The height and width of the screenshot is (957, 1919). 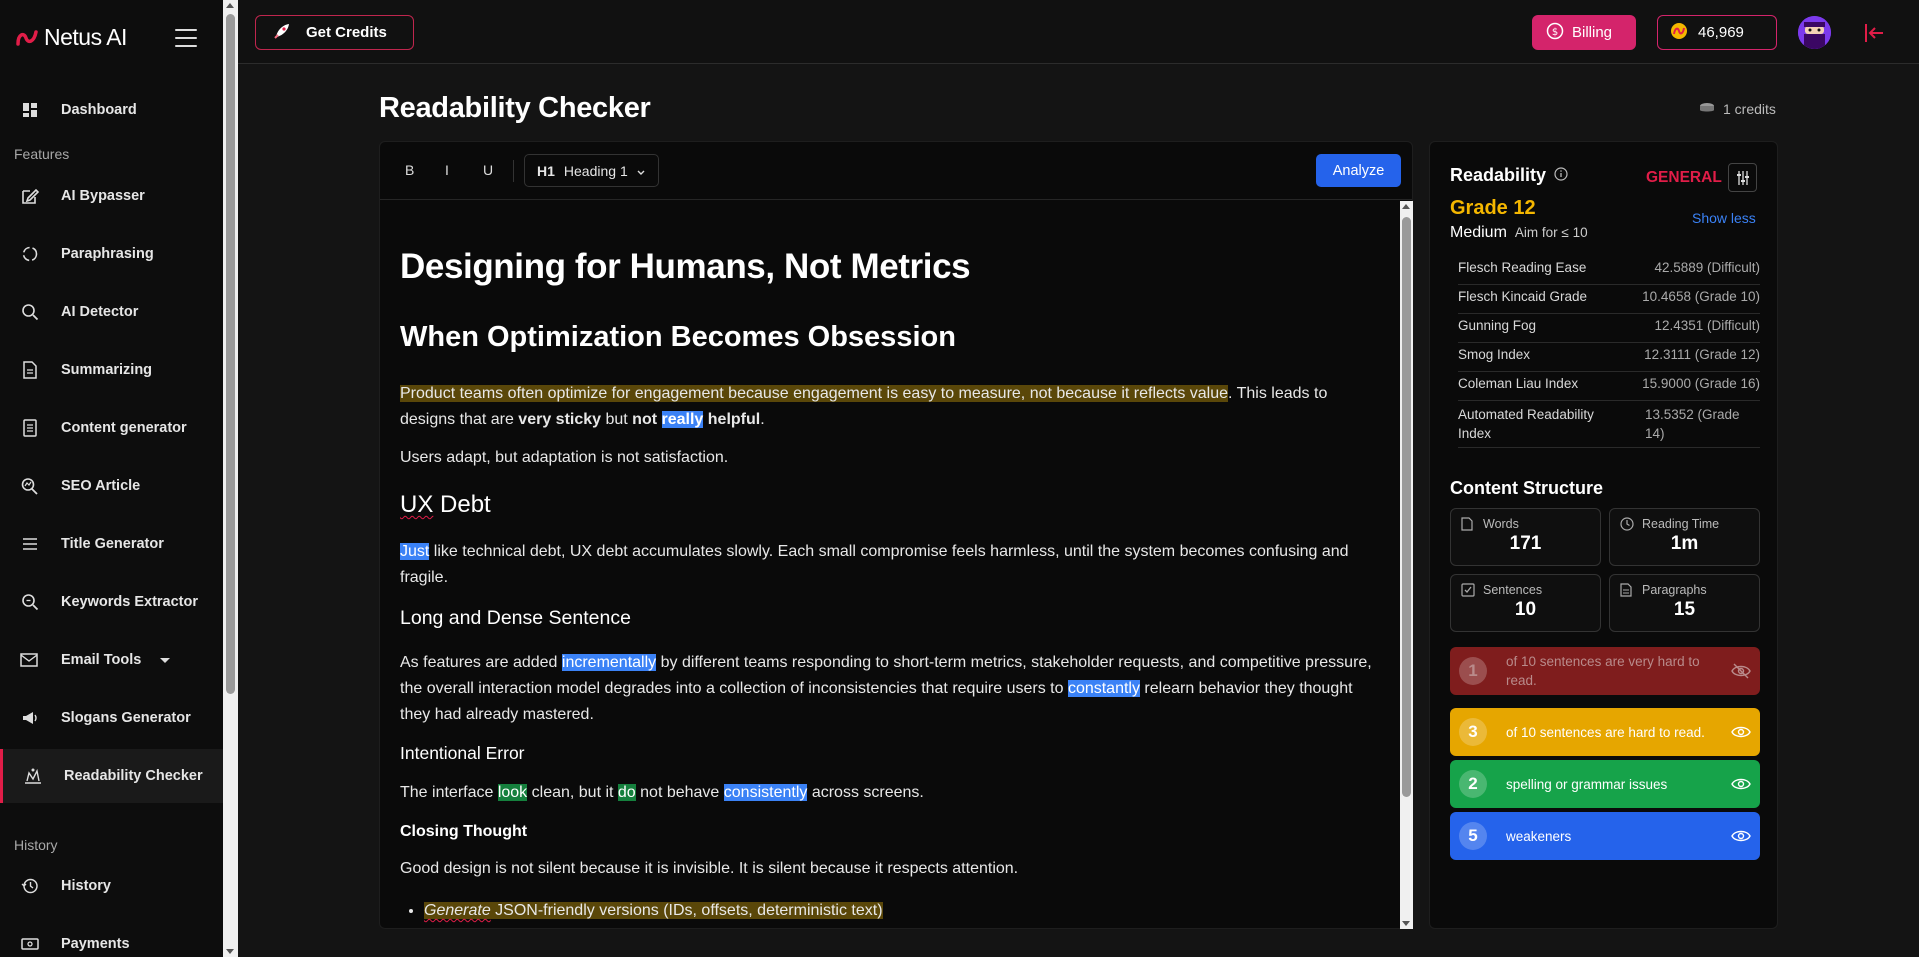 What do you see at coordinates (1584, 32) in the screenshot?
I see `billing-button: $ Billing` at bounding box center [1584, 32].